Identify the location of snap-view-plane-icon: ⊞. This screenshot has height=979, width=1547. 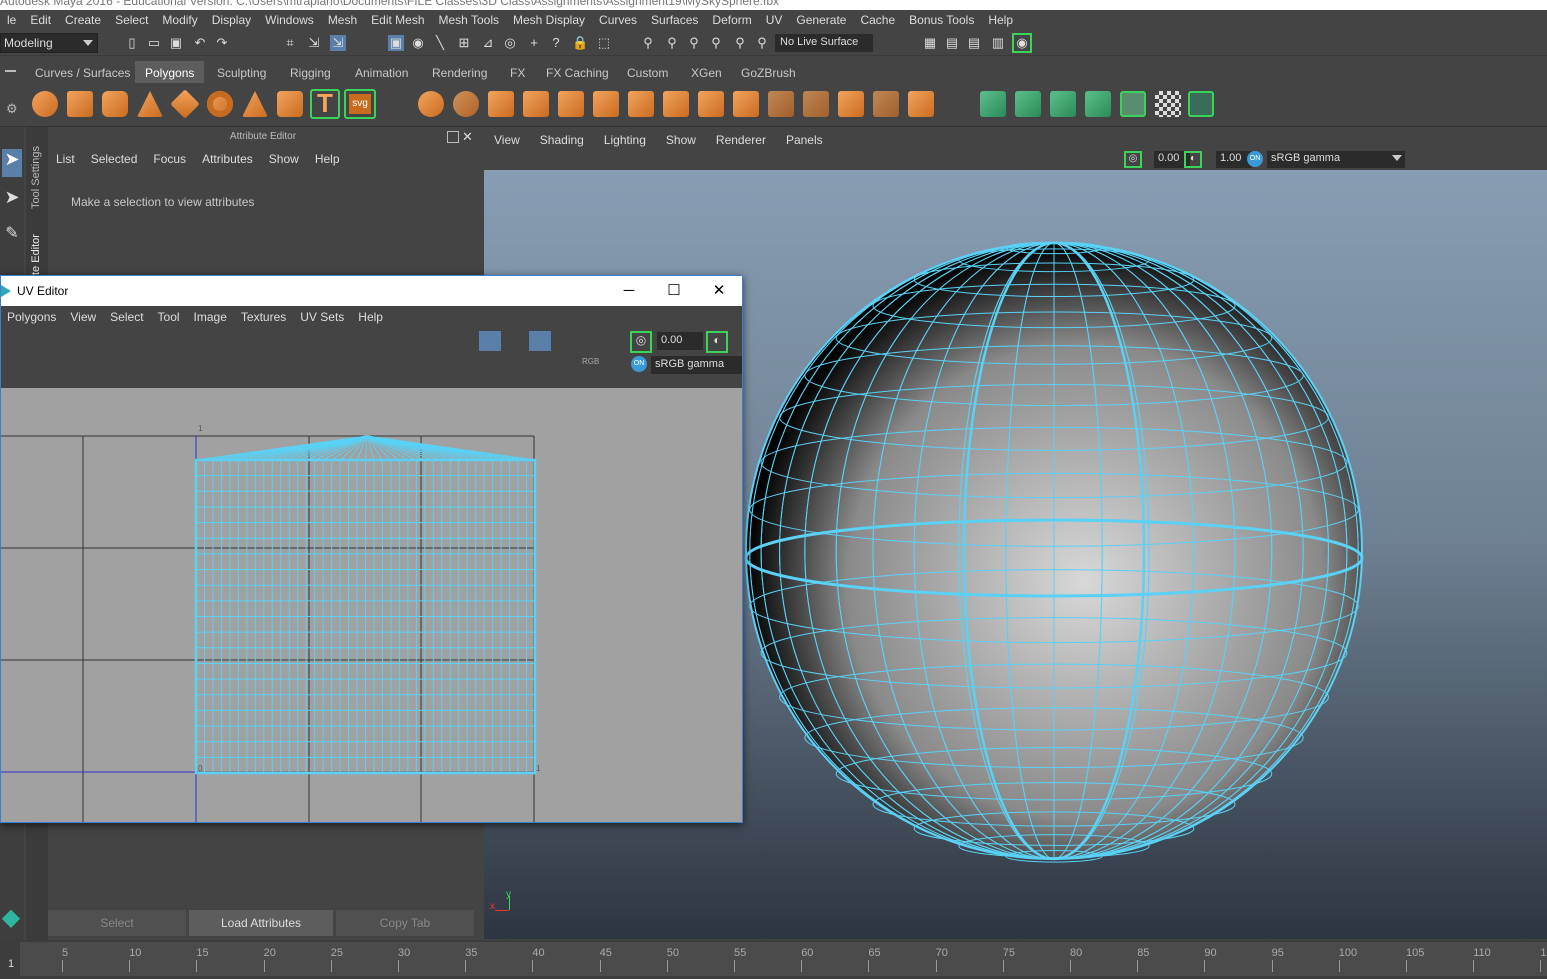
(464, 43).